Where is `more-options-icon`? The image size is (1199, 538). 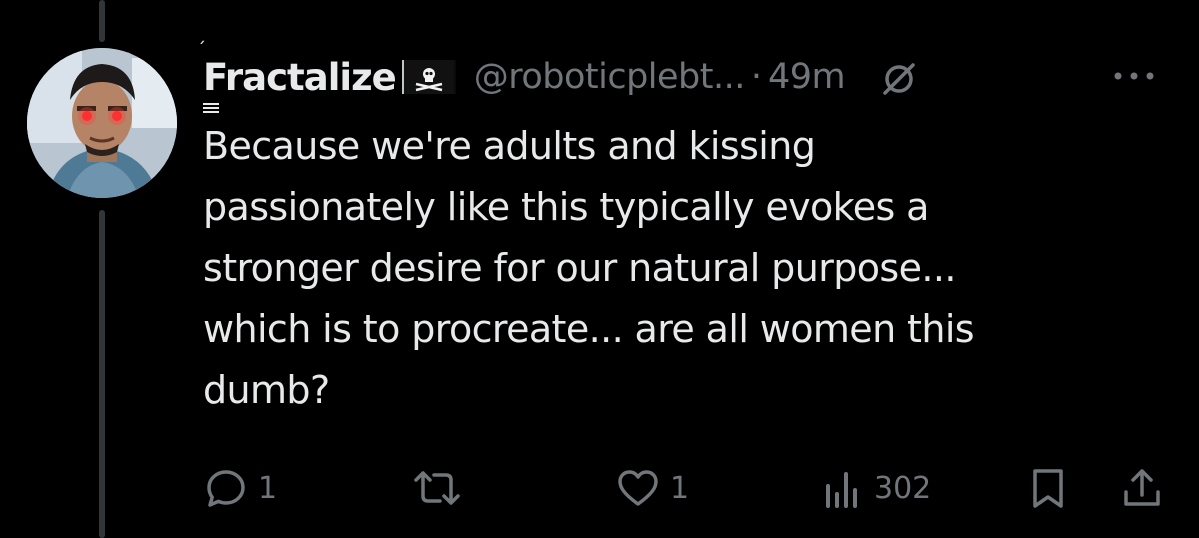
more-options-icon is located at coordinates (1135, 76).